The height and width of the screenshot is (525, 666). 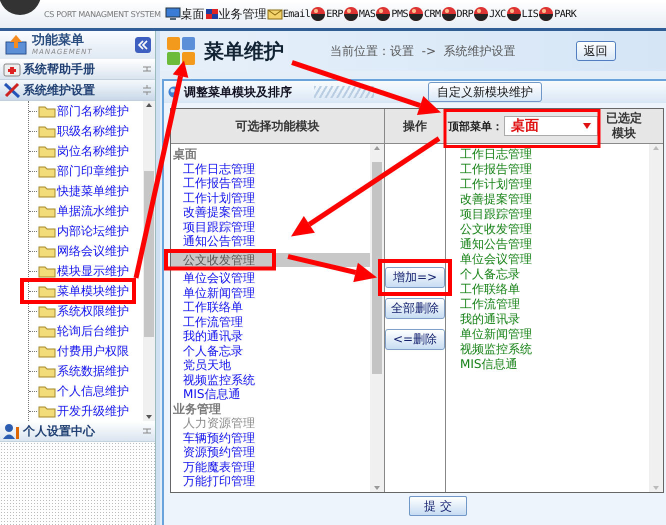 I want to click on section-label: 系统帮助手册, so click(x=59, y=69).